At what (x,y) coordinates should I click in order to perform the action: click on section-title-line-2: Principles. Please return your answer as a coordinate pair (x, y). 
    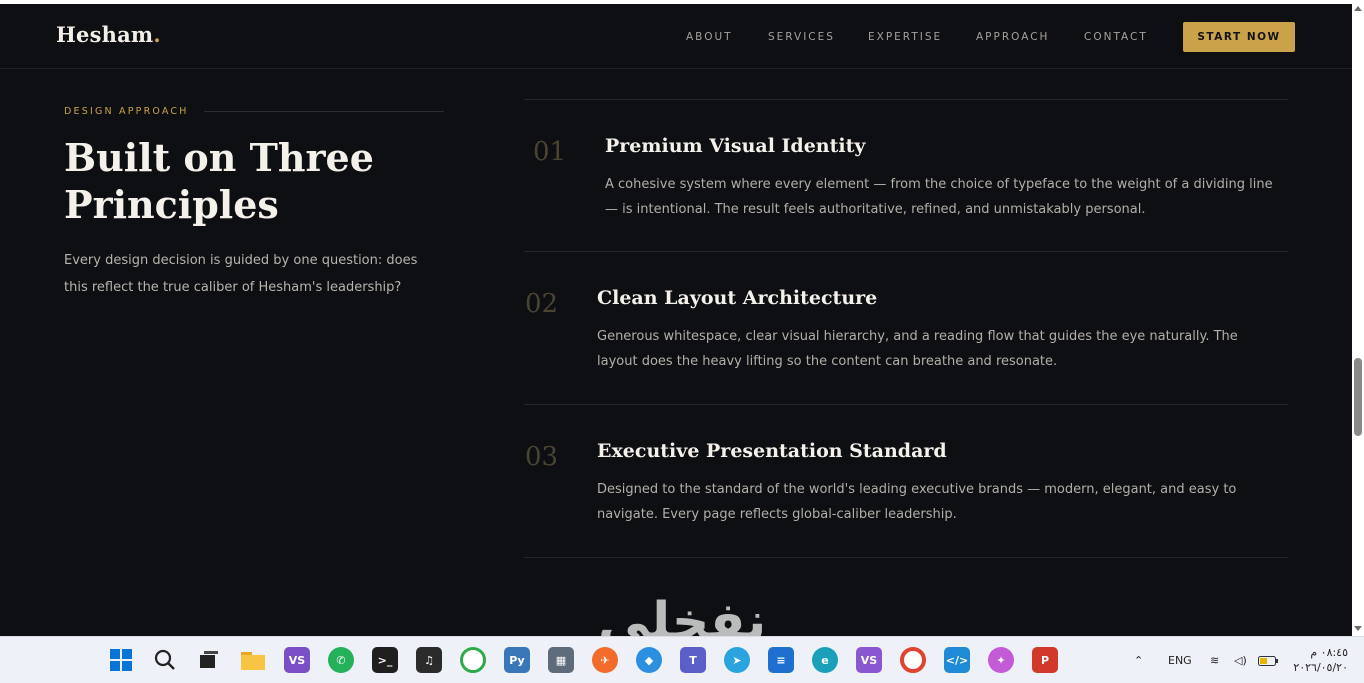
    Looking at the image, I should click on (171, 204).